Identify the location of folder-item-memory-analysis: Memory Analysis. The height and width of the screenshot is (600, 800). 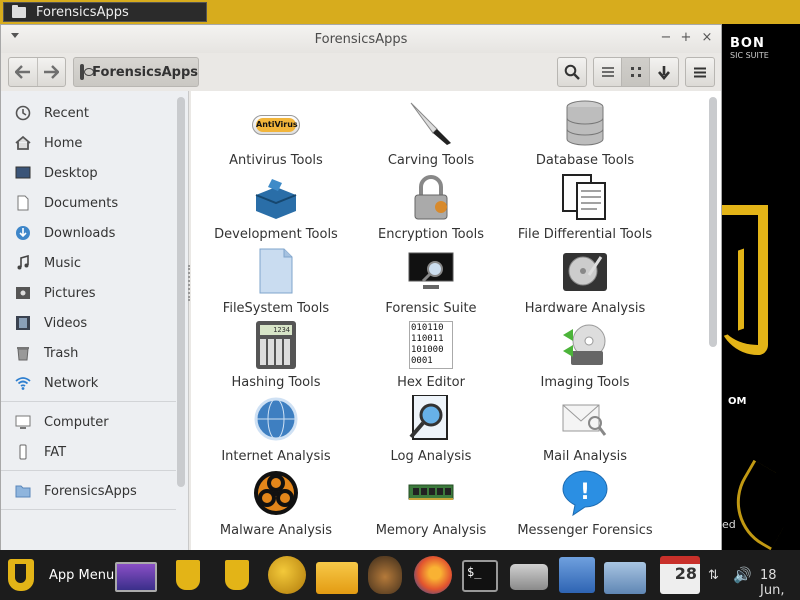
(431, 506).